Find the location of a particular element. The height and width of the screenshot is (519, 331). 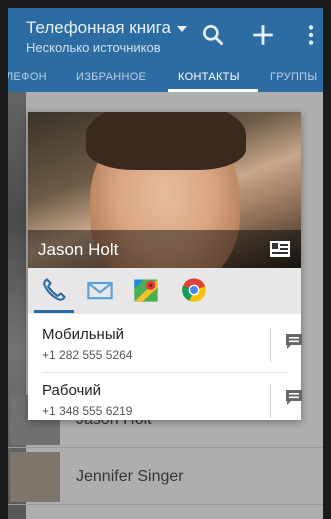

active-action-indicator is located at coordinates (54, 311).